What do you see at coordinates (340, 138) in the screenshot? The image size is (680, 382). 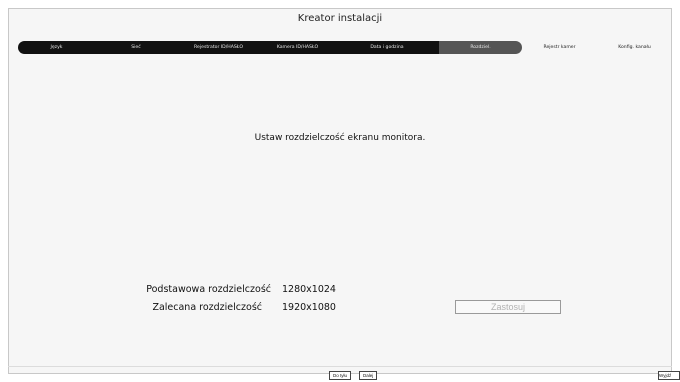 I see `resolution-instruction: Ustaw rozdzielczość ekranu monitora.` at bounding box center [340, 138].